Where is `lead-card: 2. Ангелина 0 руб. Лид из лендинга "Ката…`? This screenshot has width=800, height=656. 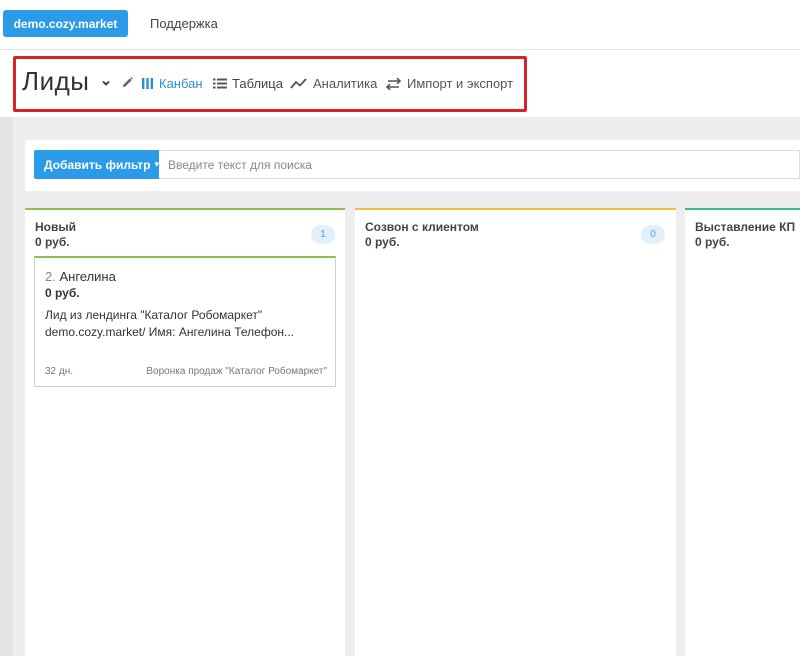 lead-card: 2. Ангелина 0 руб. Лид из лендинга "Ката… is located at coordinates (185, 321).